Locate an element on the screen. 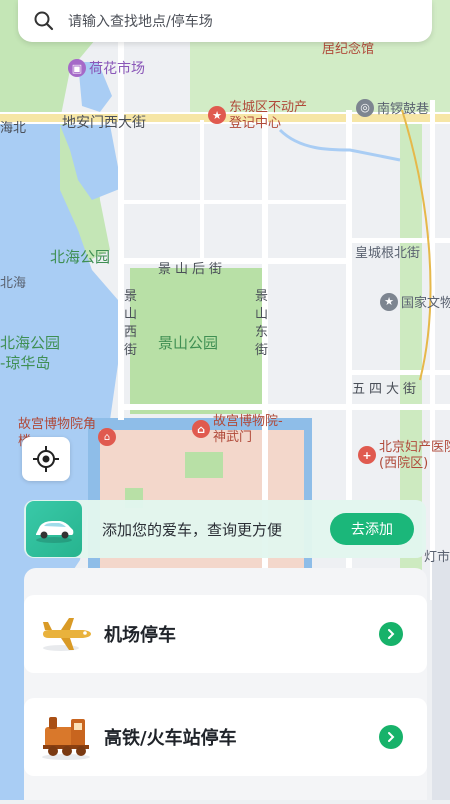 This screenshot has height=804, width=450. add-car-banner: 添加您的爱车，查询更方便 去添加 is located at coordinates (225, 529).